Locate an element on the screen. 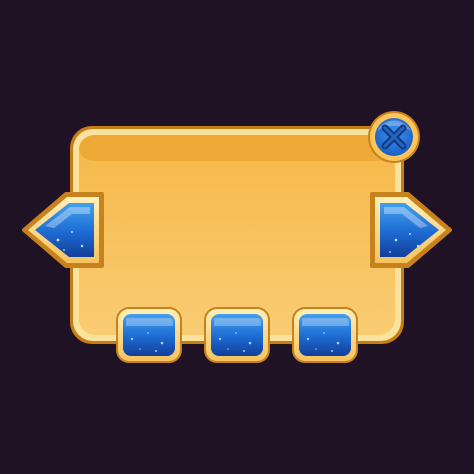 This screenshot has height=474, width=474. close-button is located at coordinates (394, 137).